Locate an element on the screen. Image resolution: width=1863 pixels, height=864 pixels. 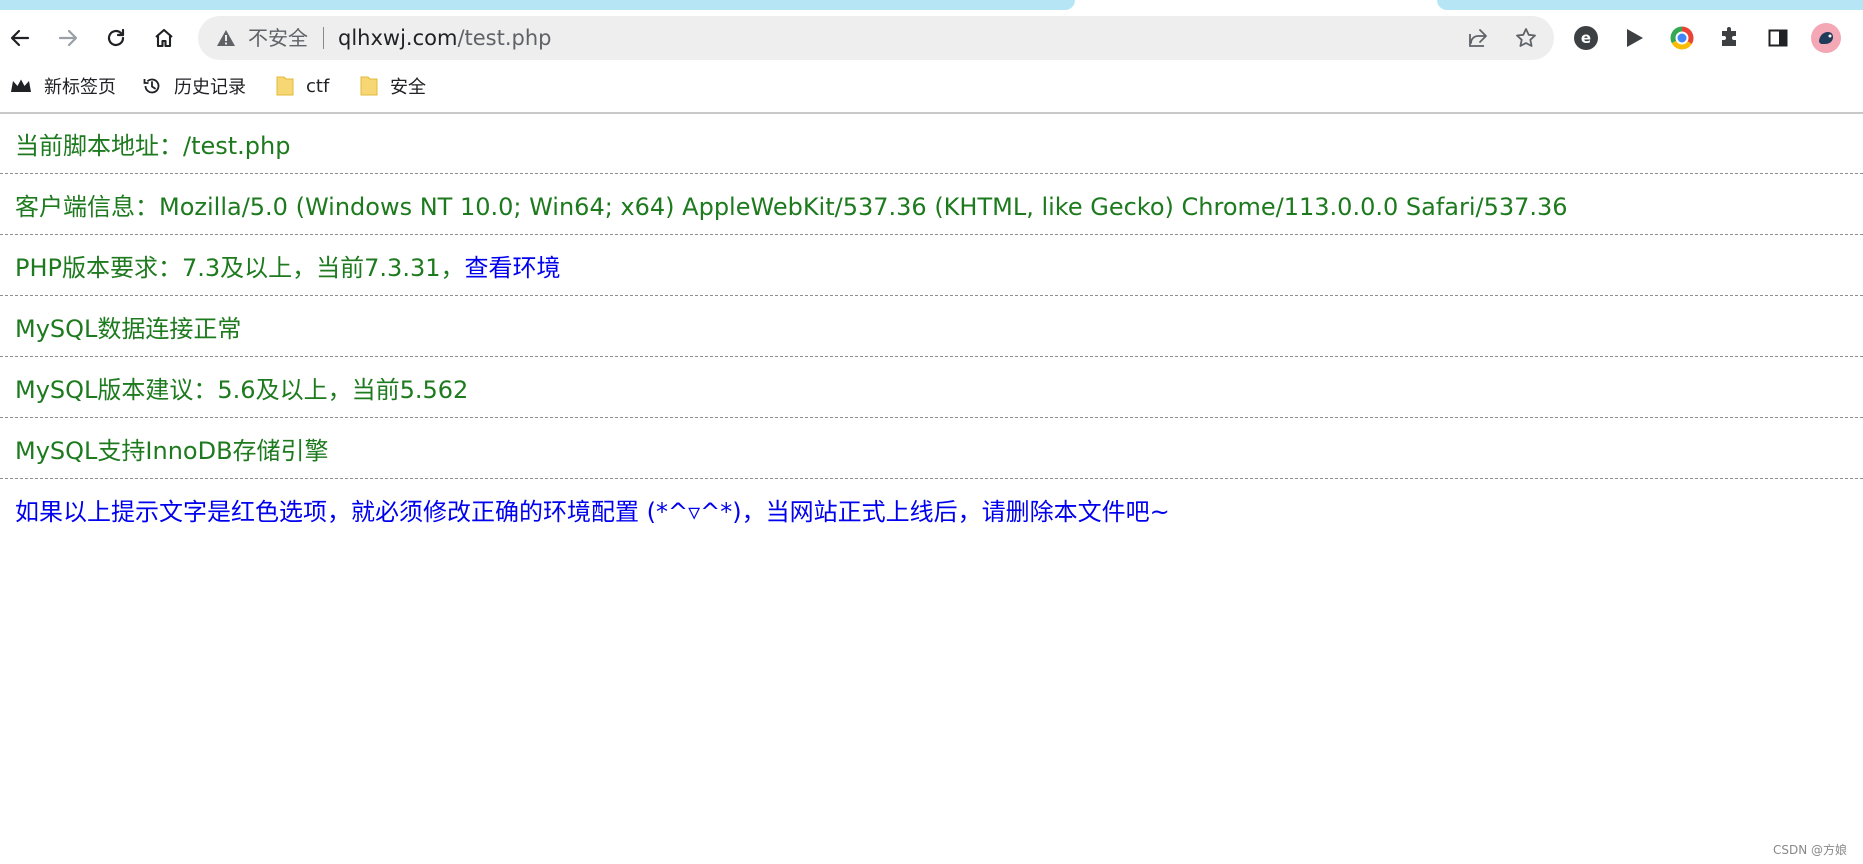
back-button is located at coordinates (20, 38).